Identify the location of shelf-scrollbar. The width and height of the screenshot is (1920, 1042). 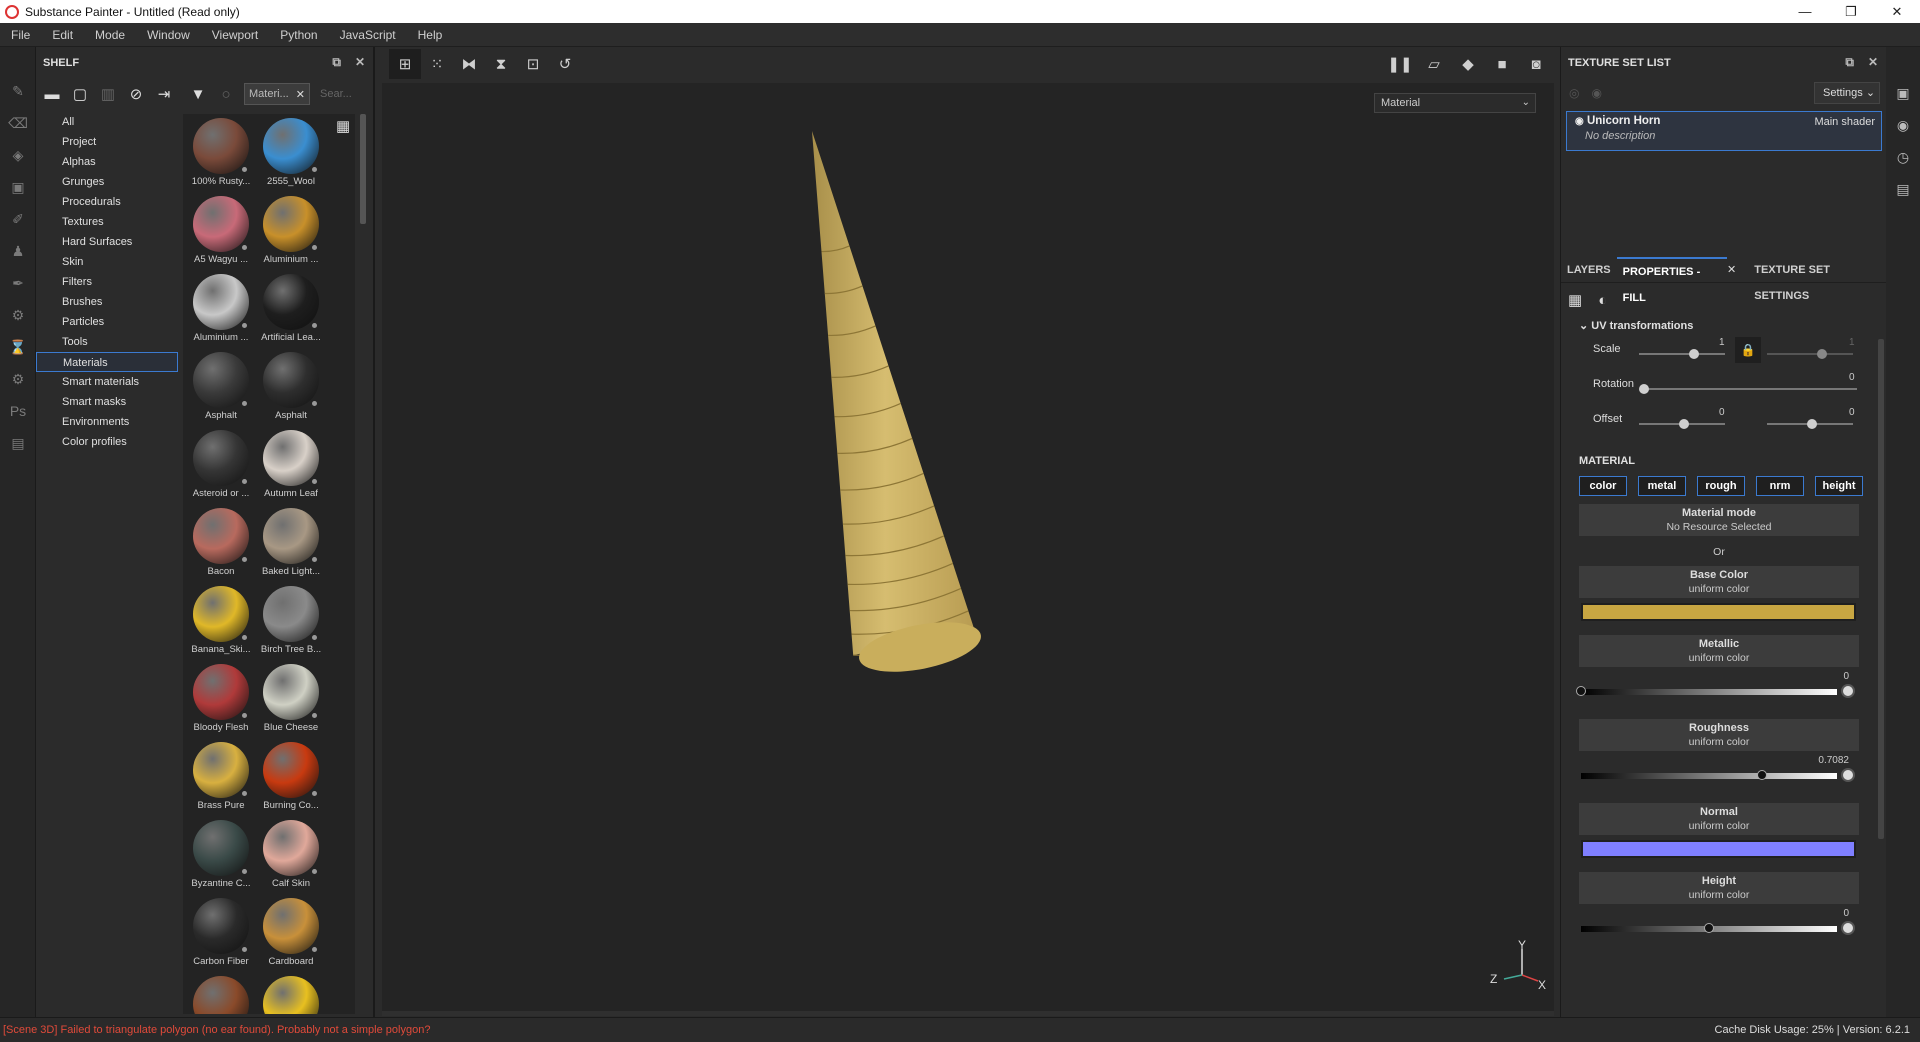
(363, 169).